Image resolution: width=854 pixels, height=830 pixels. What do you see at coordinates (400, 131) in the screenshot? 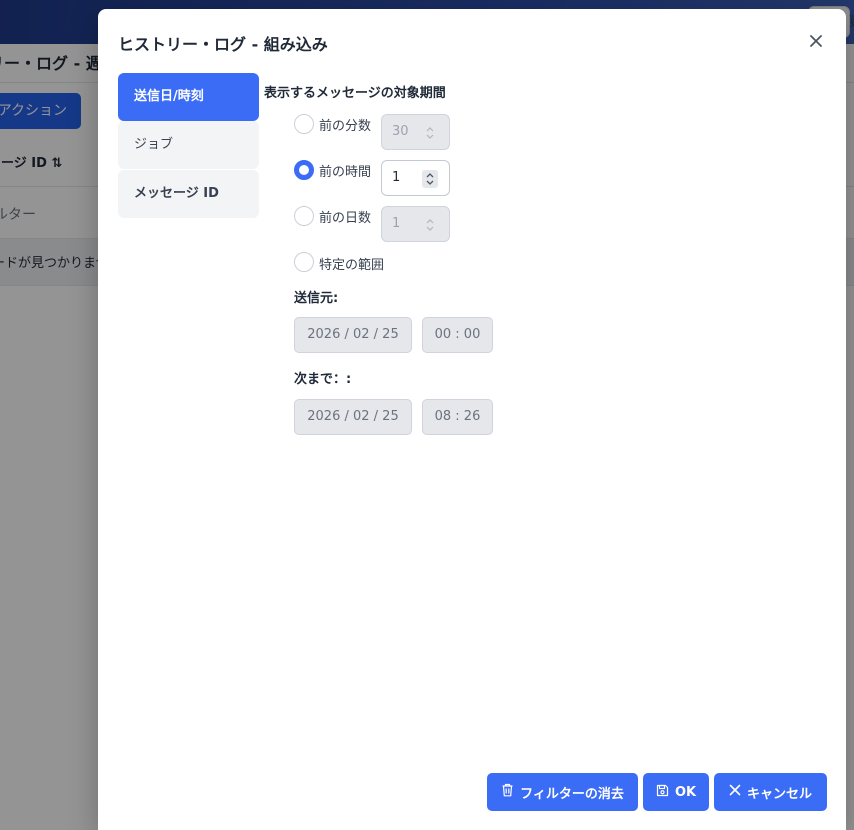
I see `minutes-value: 30` at bounding box center [400, 131].